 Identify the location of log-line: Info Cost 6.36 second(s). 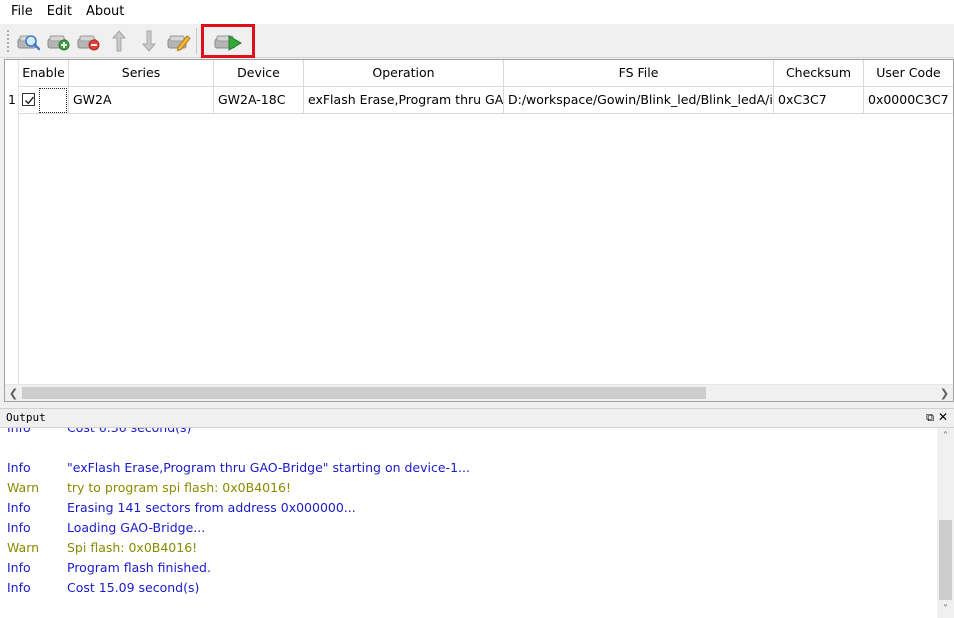
(468, 434).